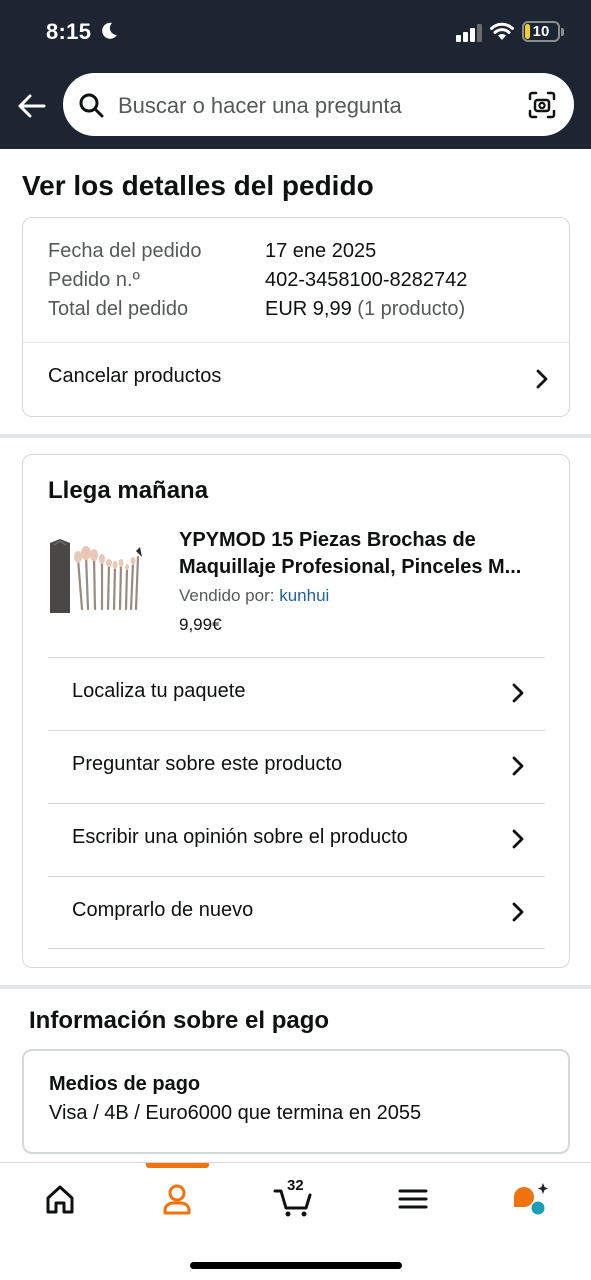 This screenshot has width=591, height=1280. I want to click on order-total-amount: EUR 9,99, so click(308, 309).